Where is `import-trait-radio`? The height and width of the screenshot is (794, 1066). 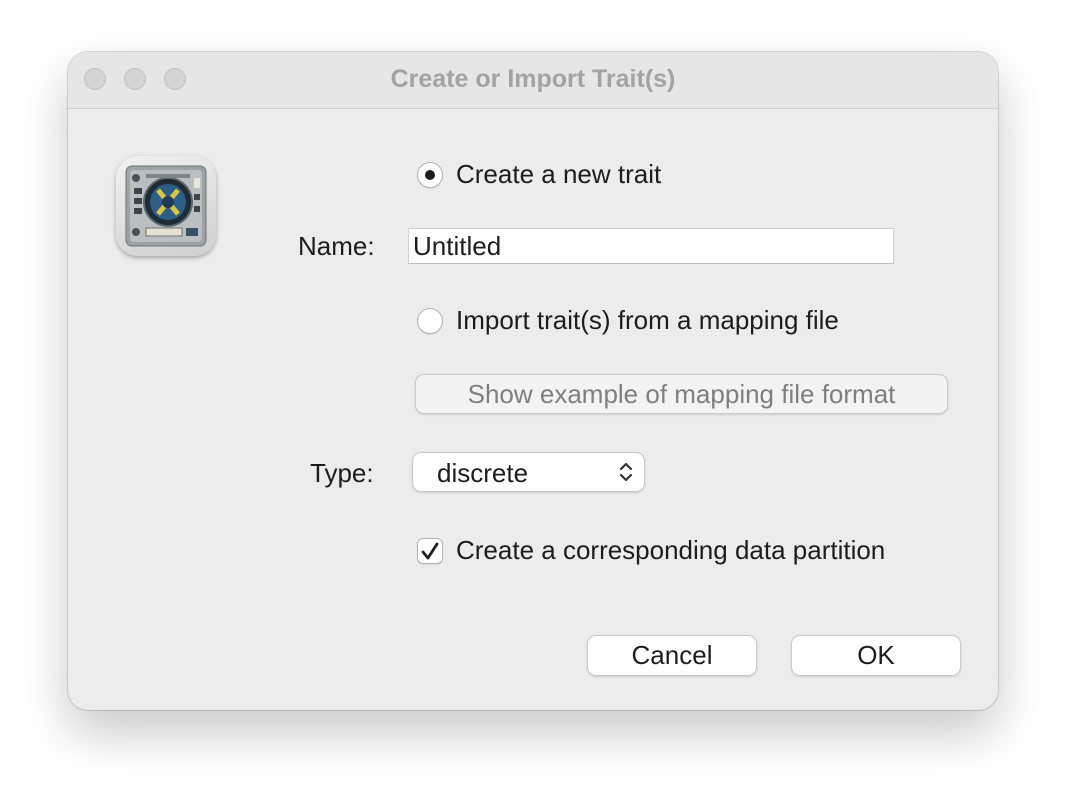
import-trait-radio is located at coordinates (430, 321).